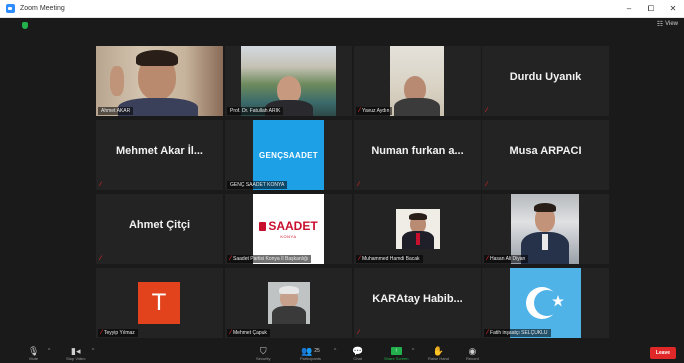 This screenshot has height=363, width=684. Describe the element at coordinates (545, 77) in the screenshot. I see `participant-name: Durdu Uyanık` at that location.